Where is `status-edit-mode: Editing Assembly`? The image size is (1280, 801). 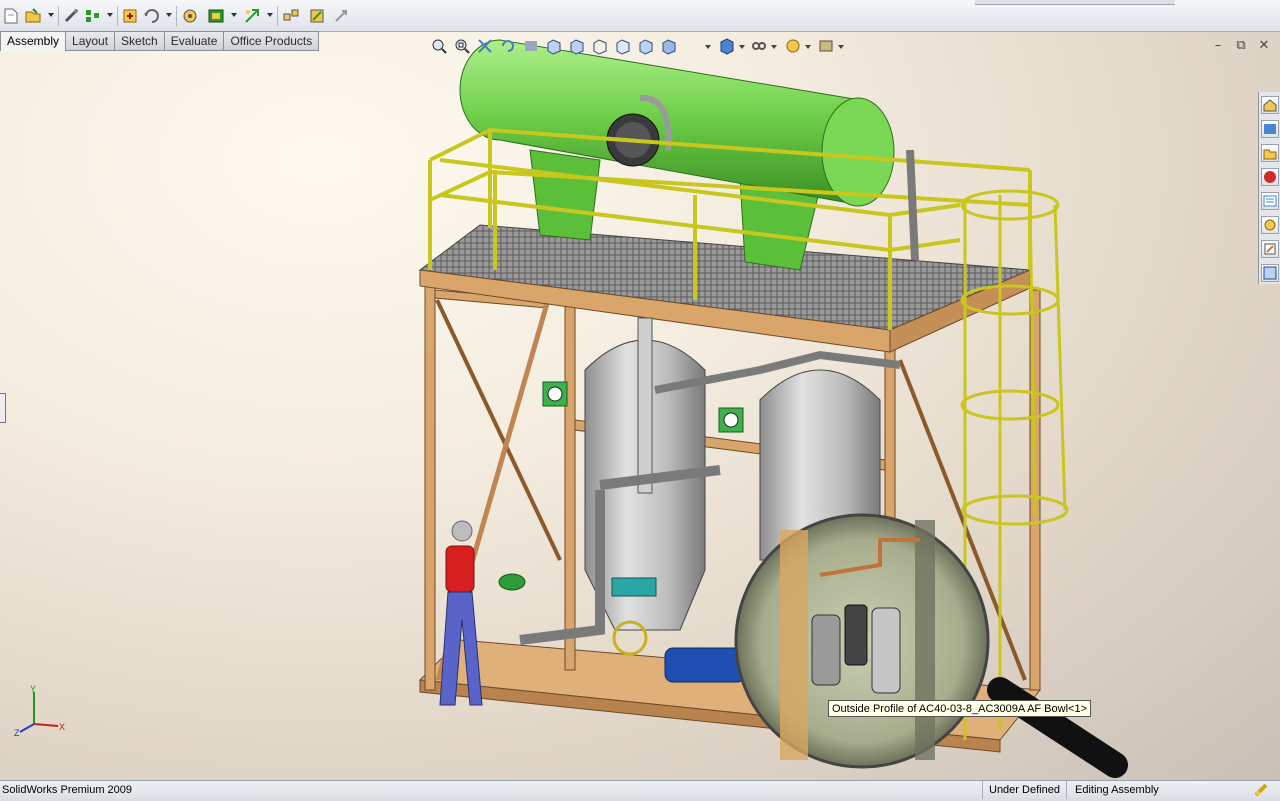 status-edit-mode: Editing Assembly is located at coordinates (1112, 790).